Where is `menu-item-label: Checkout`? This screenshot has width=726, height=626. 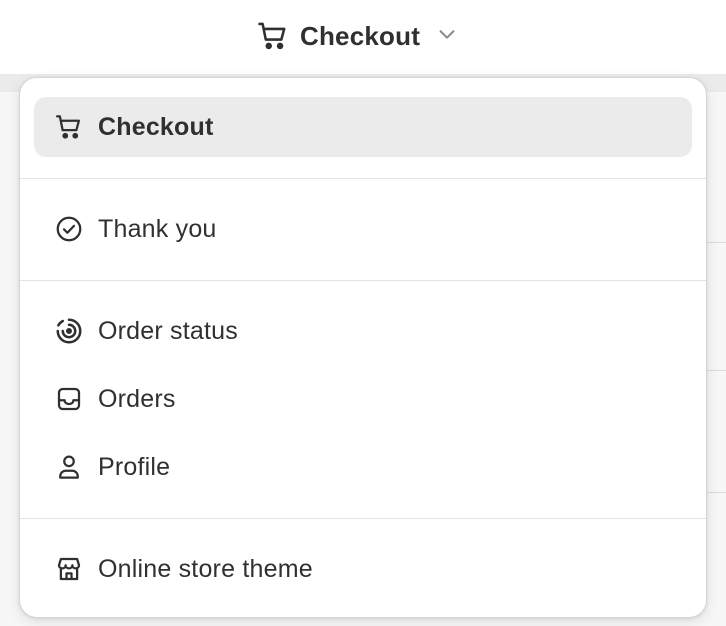
menu-item-label: Checkout is located at coordinates (156, 126).